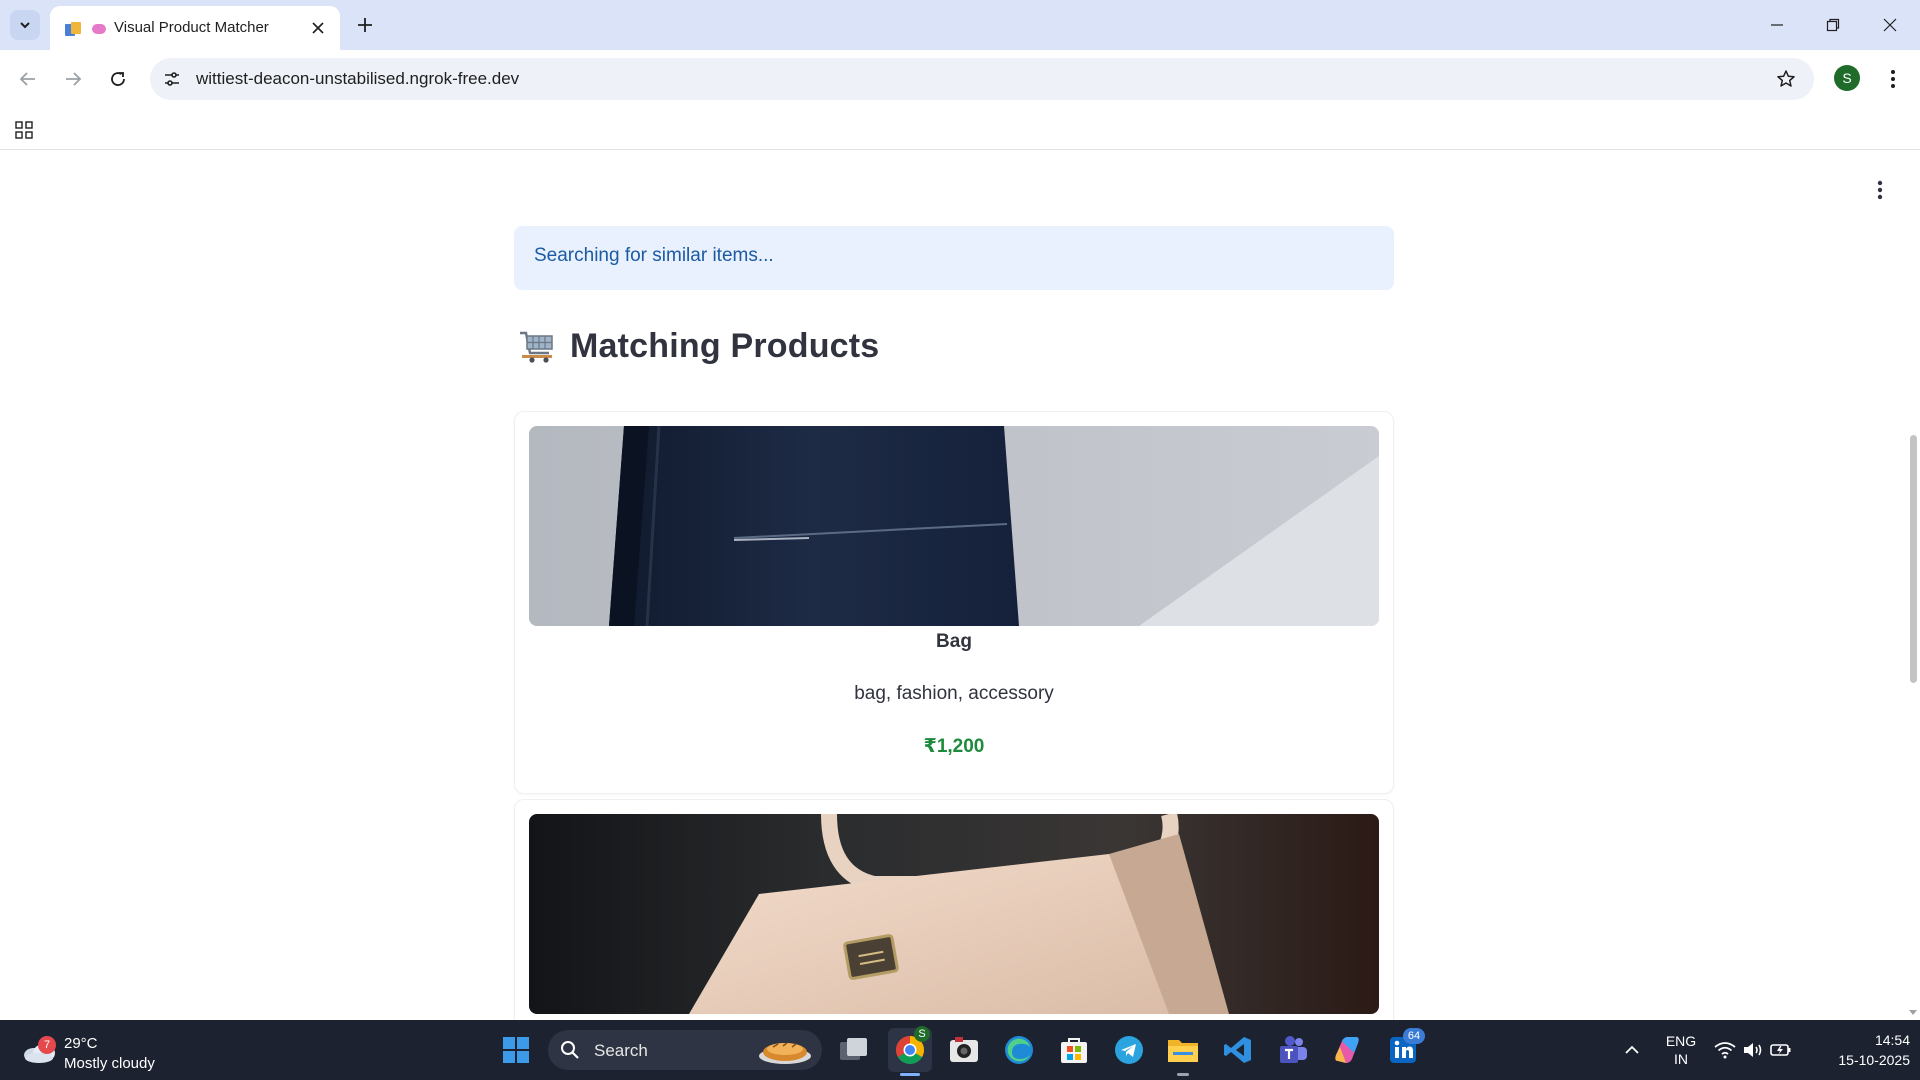 Image resolution: width=1920 pixels, height=1080 pixels. What do you see at coordinates (685, 1050) in the screenshot?
I see `taskbar-search: Search` at bounding box center [685, 1050].